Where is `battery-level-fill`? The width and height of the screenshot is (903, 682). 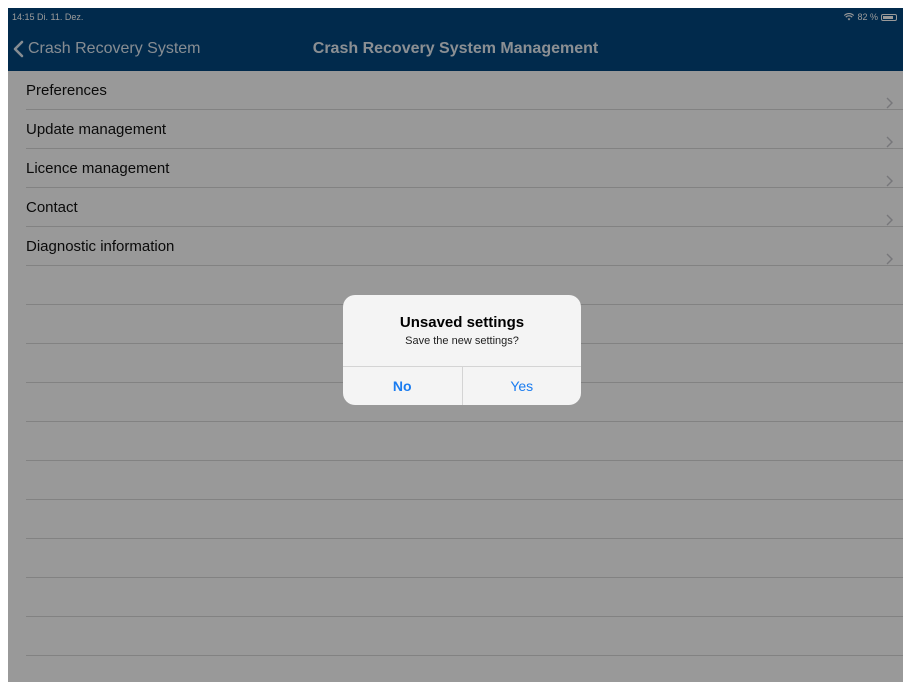 battery-level-fill is located at coordinates (888, 17).